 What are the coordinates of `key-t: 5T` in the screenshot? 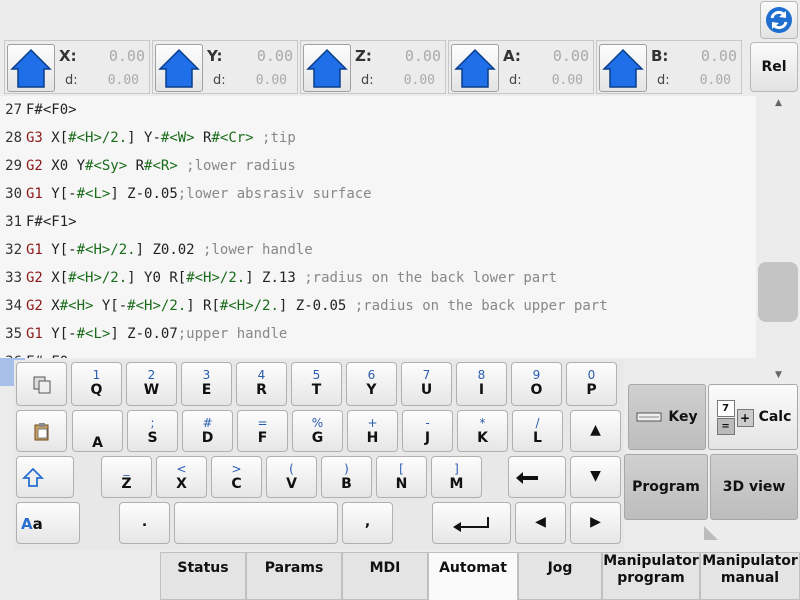 It's located at (316, 384).